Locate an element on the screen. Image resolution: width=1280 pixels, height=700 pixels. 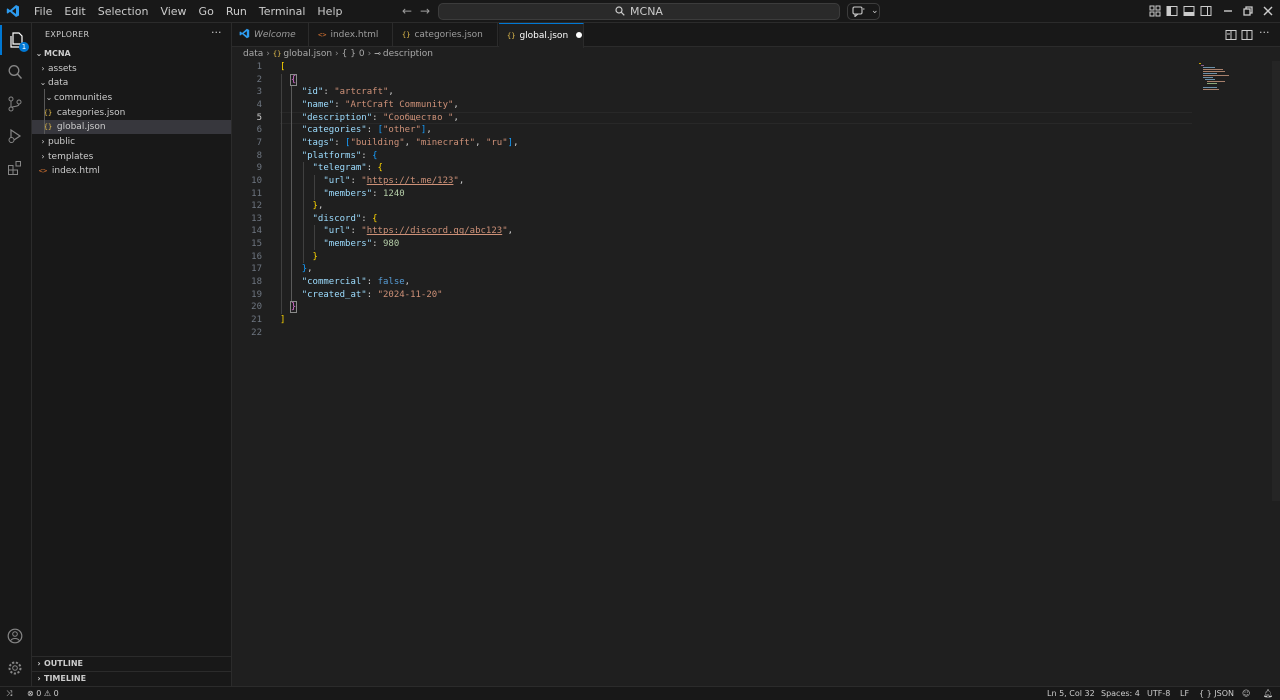
menu-help: Help is located at coordinates (329, 11).